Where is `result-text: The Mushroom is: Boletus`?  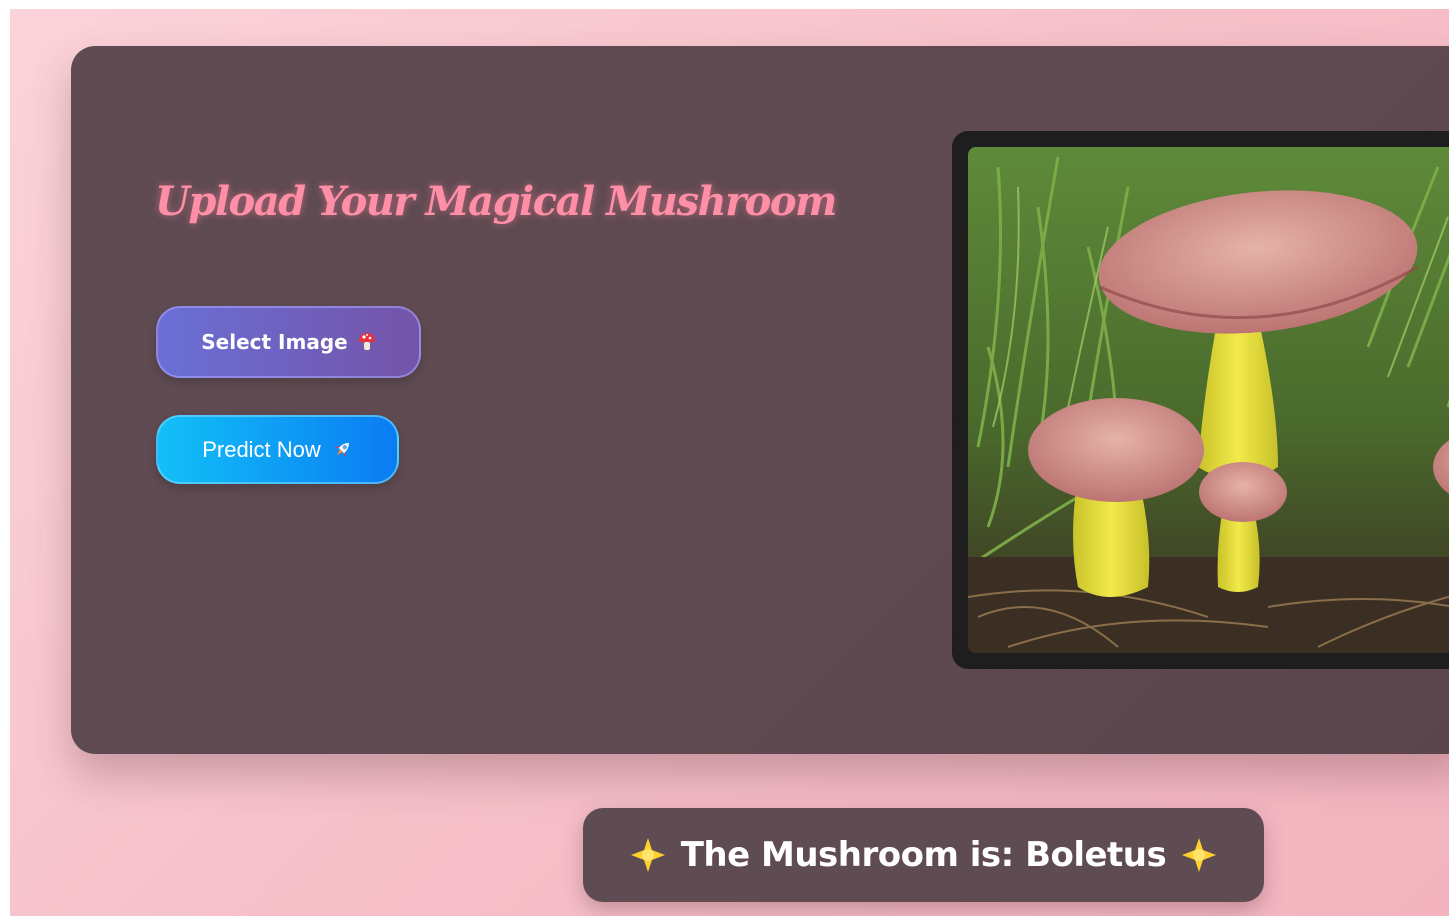
result-text: The Mushroom is: Boletus is located at coordinates (923, 855).